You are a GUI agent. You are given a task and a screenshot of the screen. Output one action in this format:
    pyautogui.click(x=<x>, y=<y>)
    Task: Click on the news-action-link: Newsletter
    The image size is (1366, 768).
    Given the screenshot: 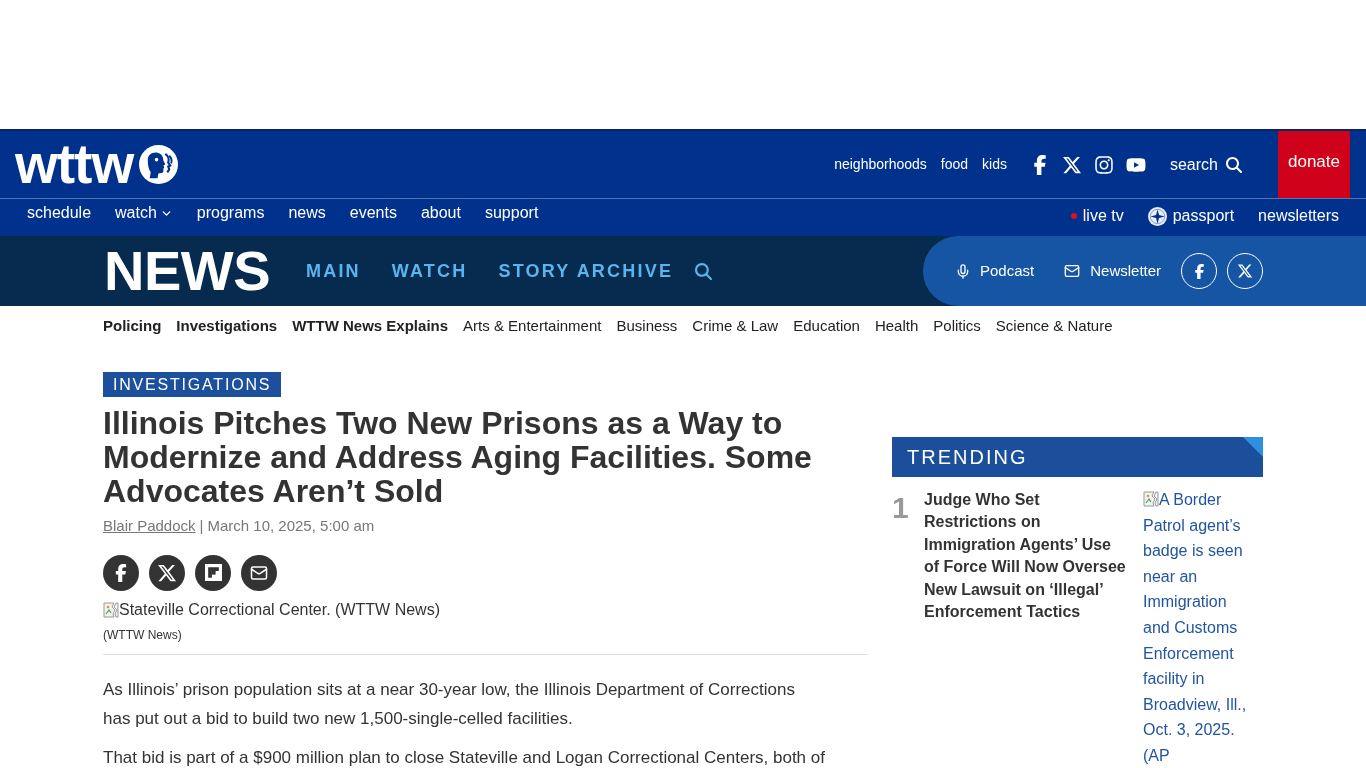 What is the action you would take?
    pyautogui.click(x=1112, y=271)
    